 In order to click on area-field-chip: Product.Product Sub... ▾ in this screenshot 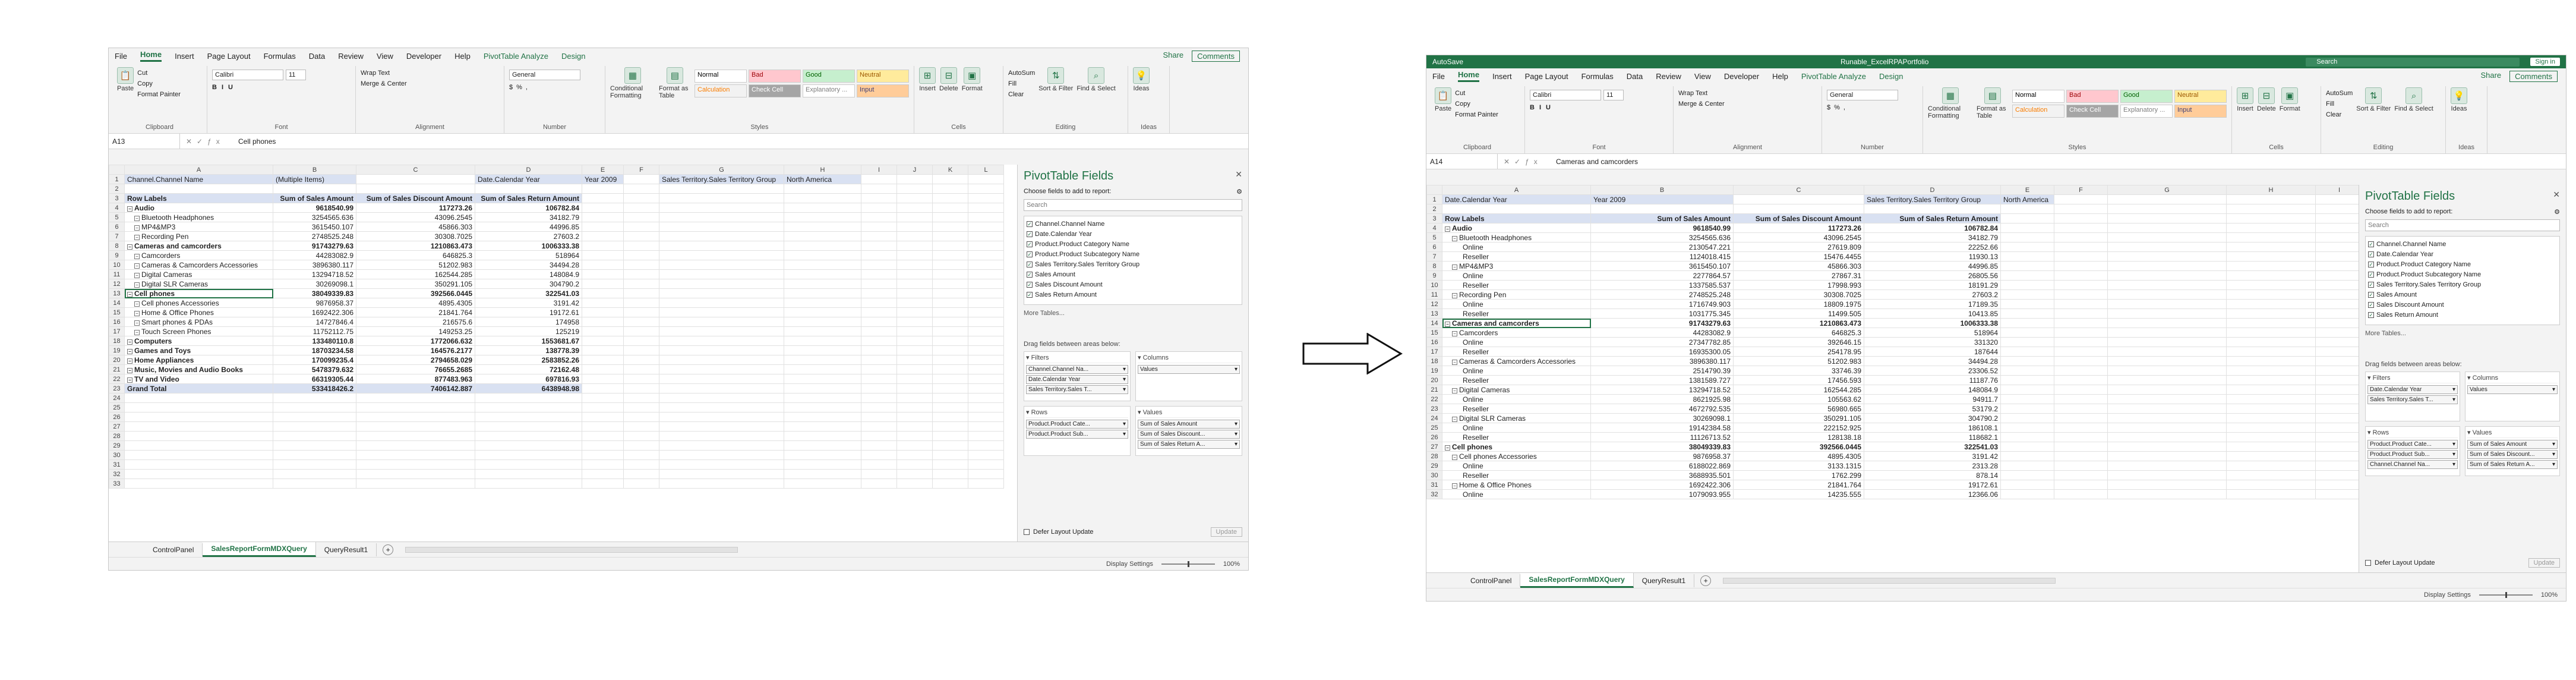, I will do `click(1077, 434)`.